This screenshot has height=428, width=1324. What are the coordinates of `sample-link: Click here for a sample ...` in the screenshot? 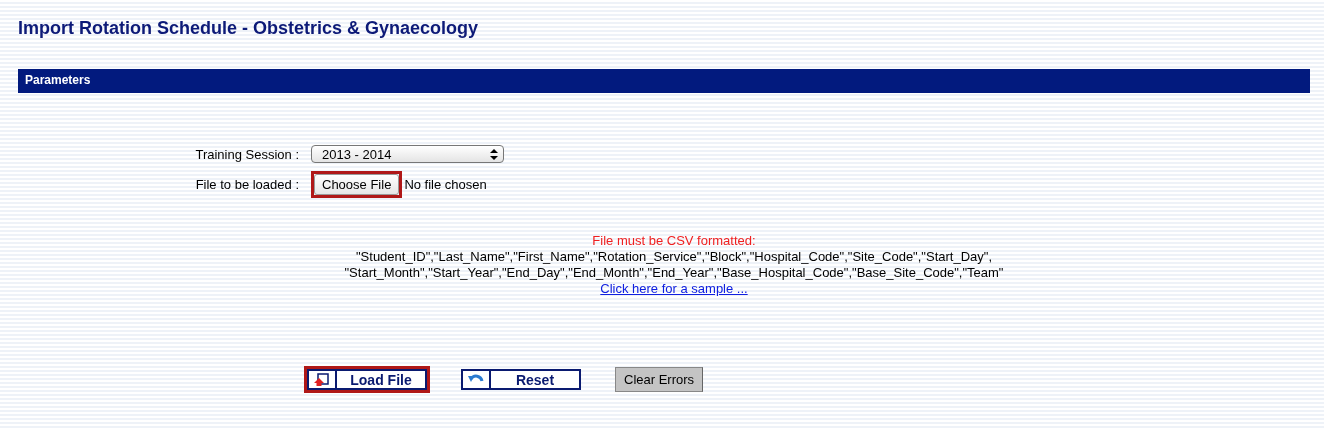 It's located at (674, 289).